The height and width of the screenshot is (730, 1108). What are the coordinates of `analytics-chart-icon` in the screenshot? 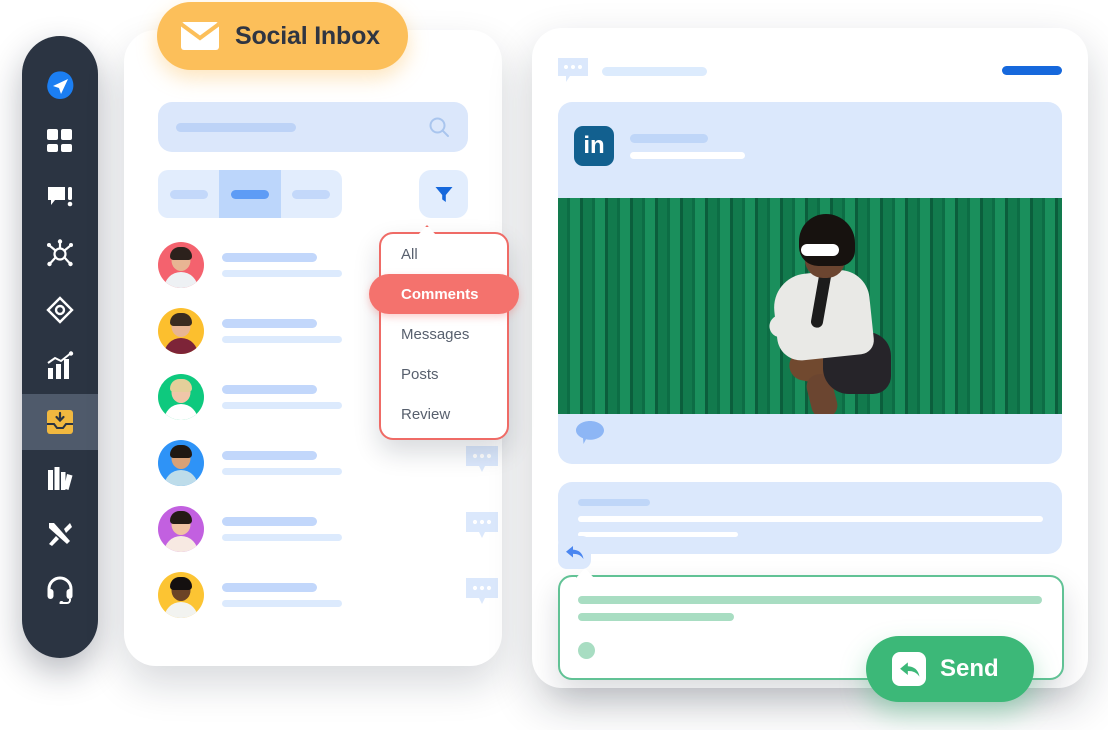 It's located at (60, 365).